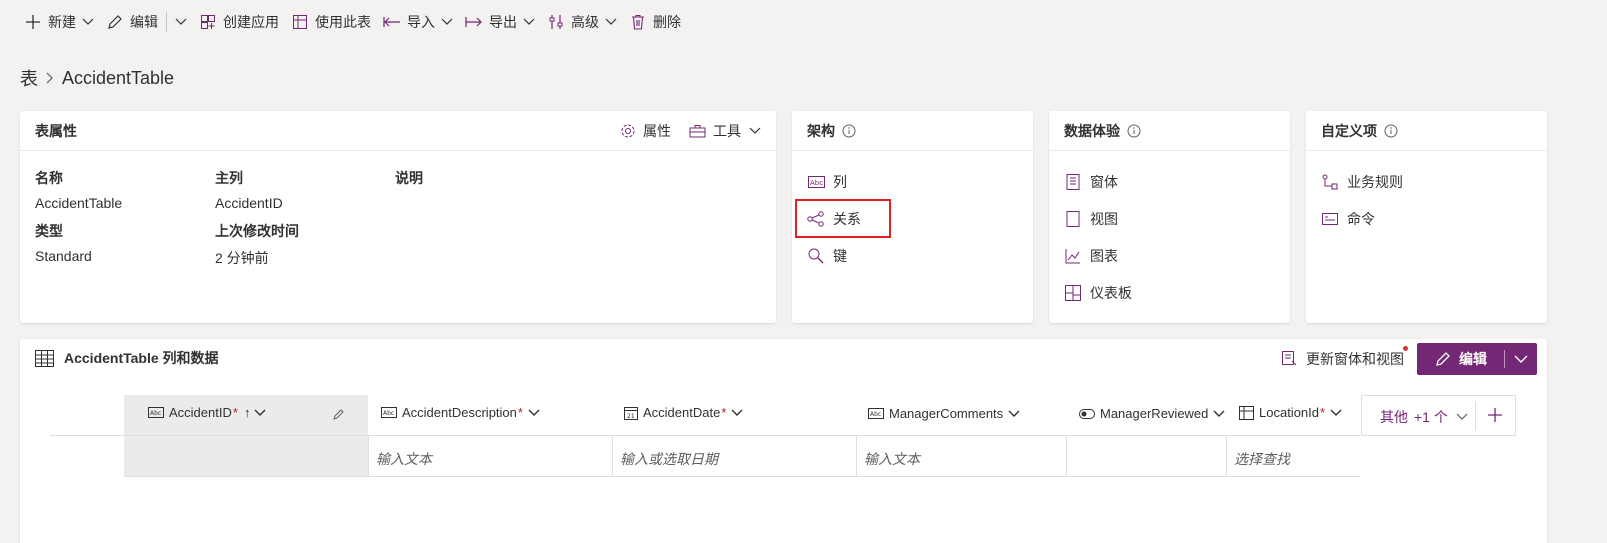  I want to click on tools-button: 工具, so click(725, 131).